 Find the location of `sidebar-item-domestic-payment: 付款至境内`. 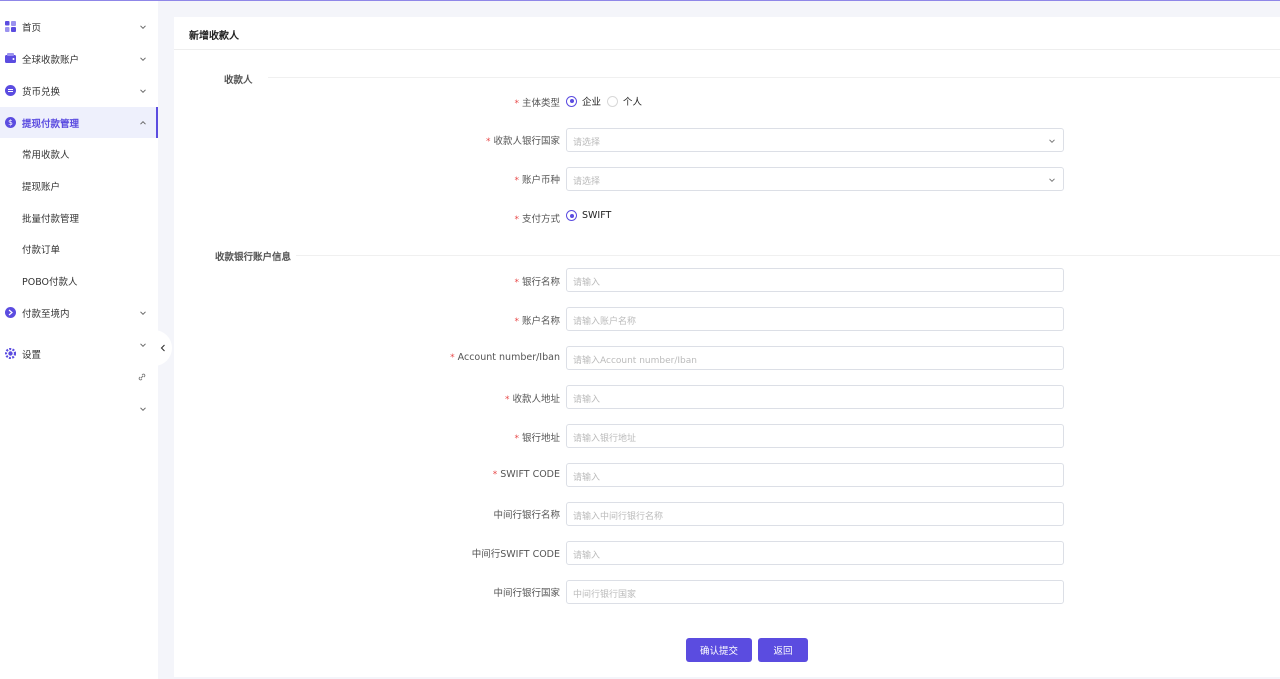

sidebar-item-domestic-payment: 付款至境内 is located at coordinates (79, 312).